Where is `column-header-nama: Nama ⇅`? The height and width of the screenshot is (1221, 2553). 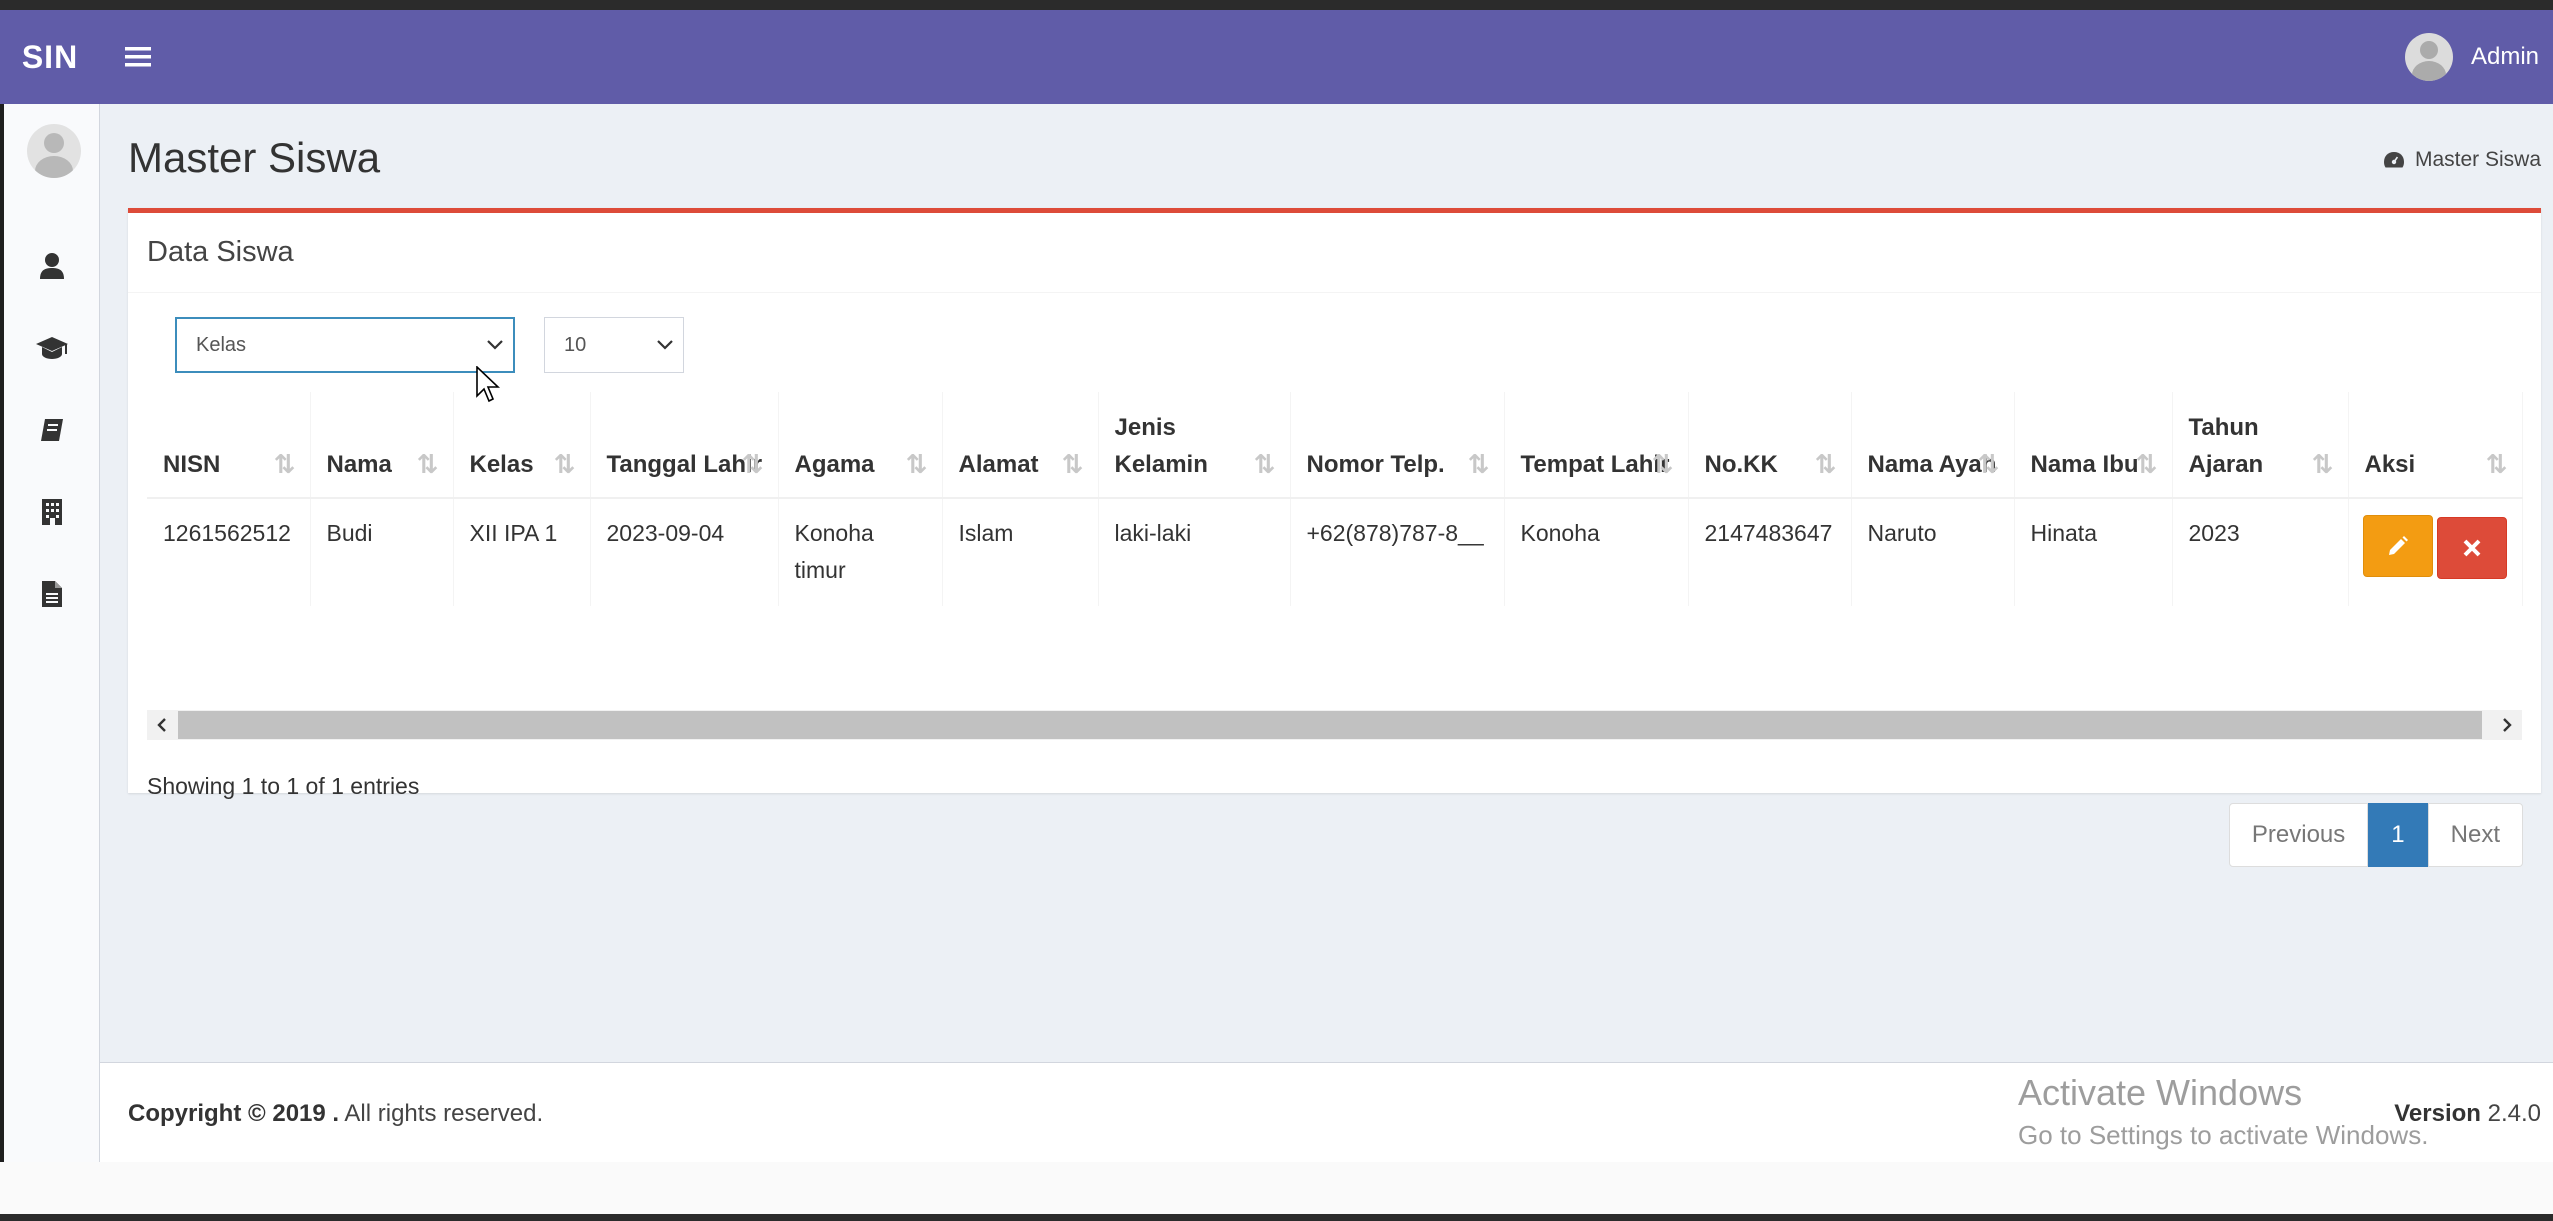 column-header-nama: Nama ⇅ is located at coordinates (382, 445).